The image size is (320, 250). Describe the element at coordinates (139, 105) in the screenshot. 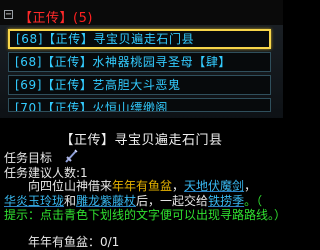

I see `quest-item-4: [70]【正传】火恒山缥缈阁` at that location.